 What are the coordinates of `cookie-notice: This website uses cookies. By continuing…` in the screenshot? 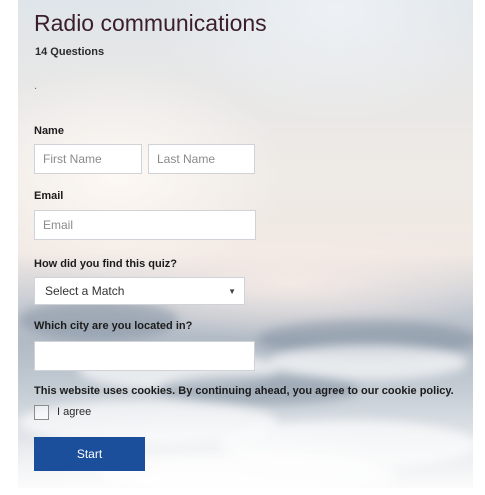 It's located at (244, 391).